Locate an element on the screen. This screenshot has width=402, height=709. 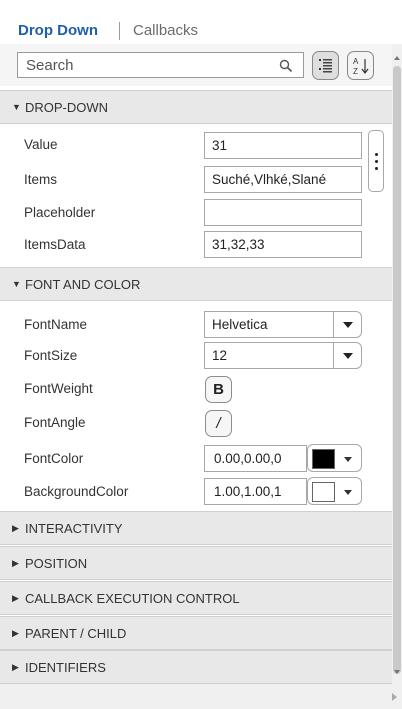
section-title: PARENT / CHILD is located at coordinates (76, 633).